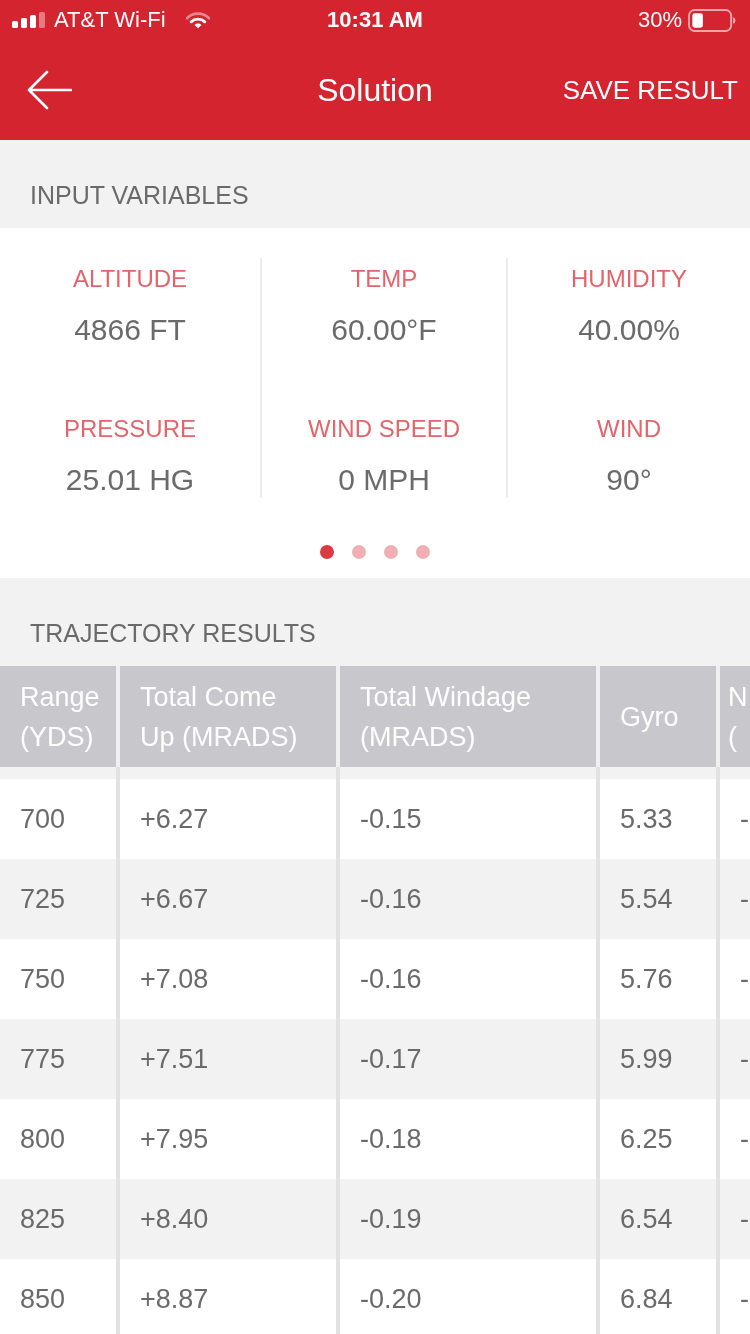 This screenshot has width=750, height=1334. What do you see at coordinates (230, 979) in the screenshot?
I see `table-cell: +7.08` at bounding box center [230, 979].